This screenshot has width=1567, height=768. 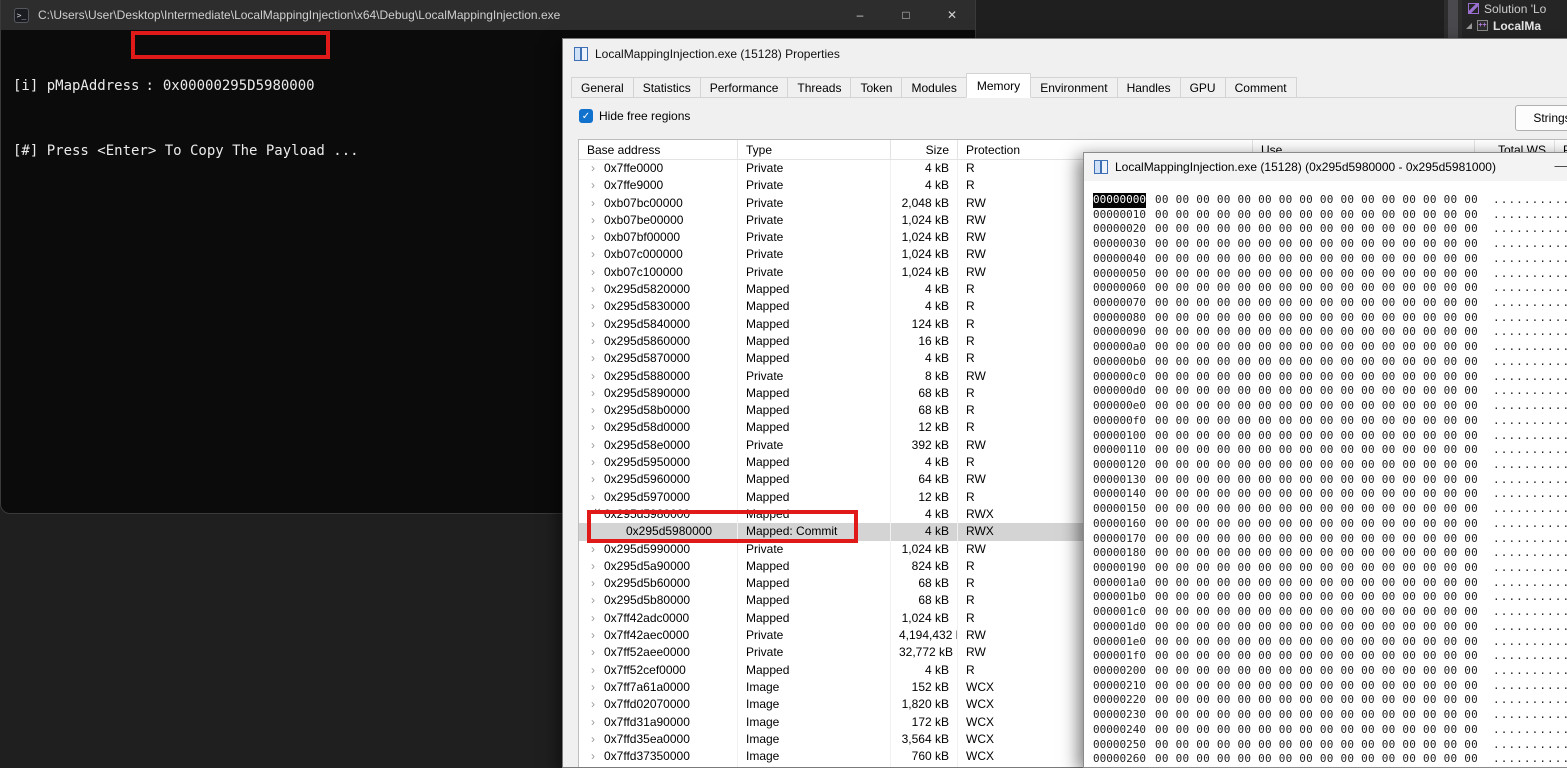 What do you see at coordinates (1148, 87) in the screenshot?
I see `tab-handles: Handles` at bounding box center [1148, 87].